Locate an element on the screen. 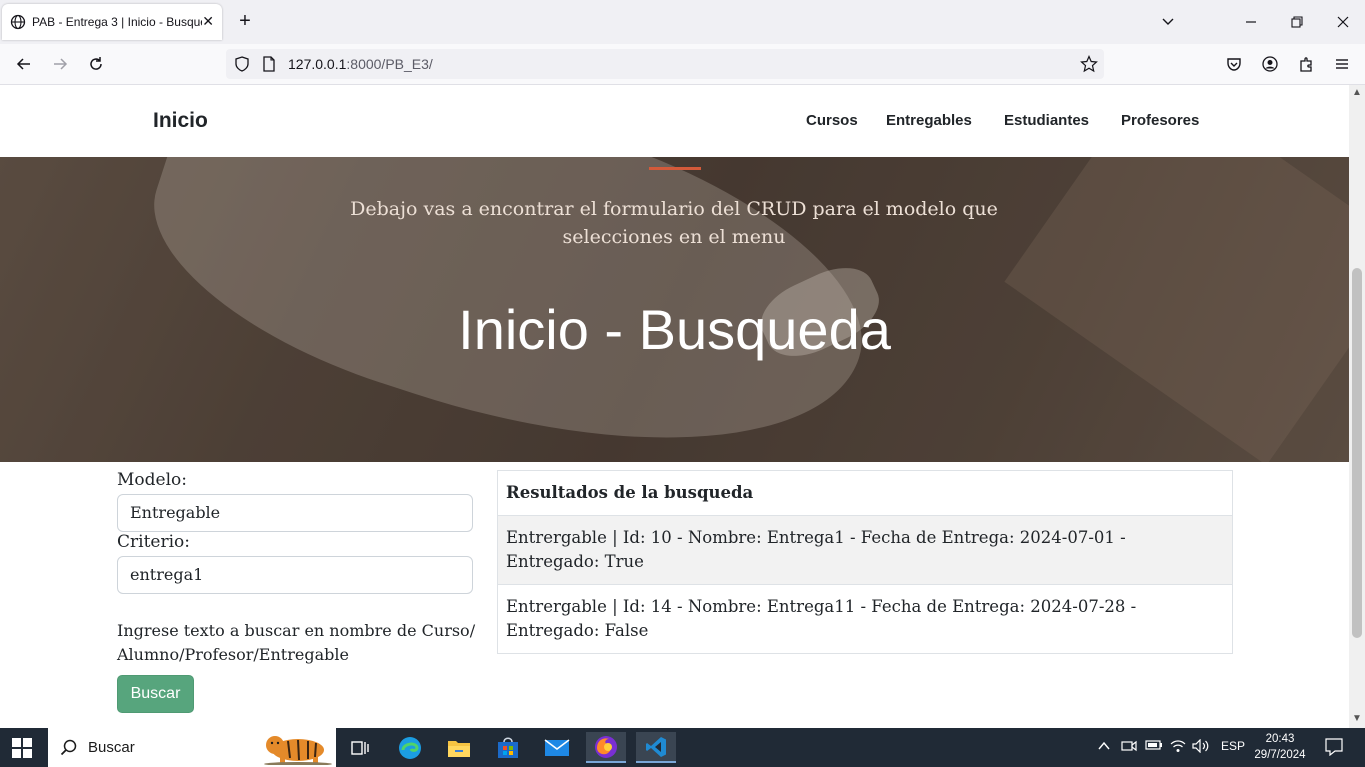 The width and height of the screenshot is (1365, 767). url-bar: 127.0.0.1:8000/PB_E3/ is located at coordinates (665, 64).